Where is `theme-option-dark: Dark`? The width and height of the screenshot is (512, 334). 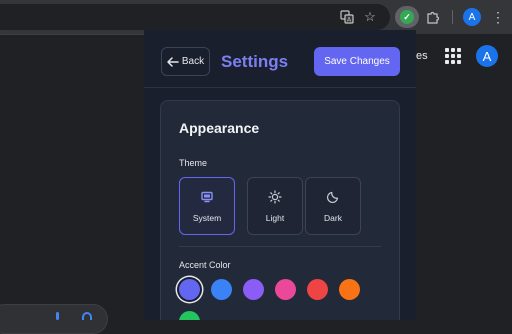
theme-option-dark: Dark is located at coordinates (333, 206).